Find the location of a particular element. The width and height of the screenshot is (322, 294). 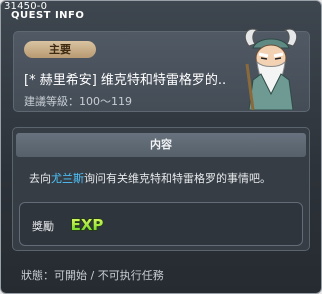

content-header: 内容 is located at coordinates (161, 145).